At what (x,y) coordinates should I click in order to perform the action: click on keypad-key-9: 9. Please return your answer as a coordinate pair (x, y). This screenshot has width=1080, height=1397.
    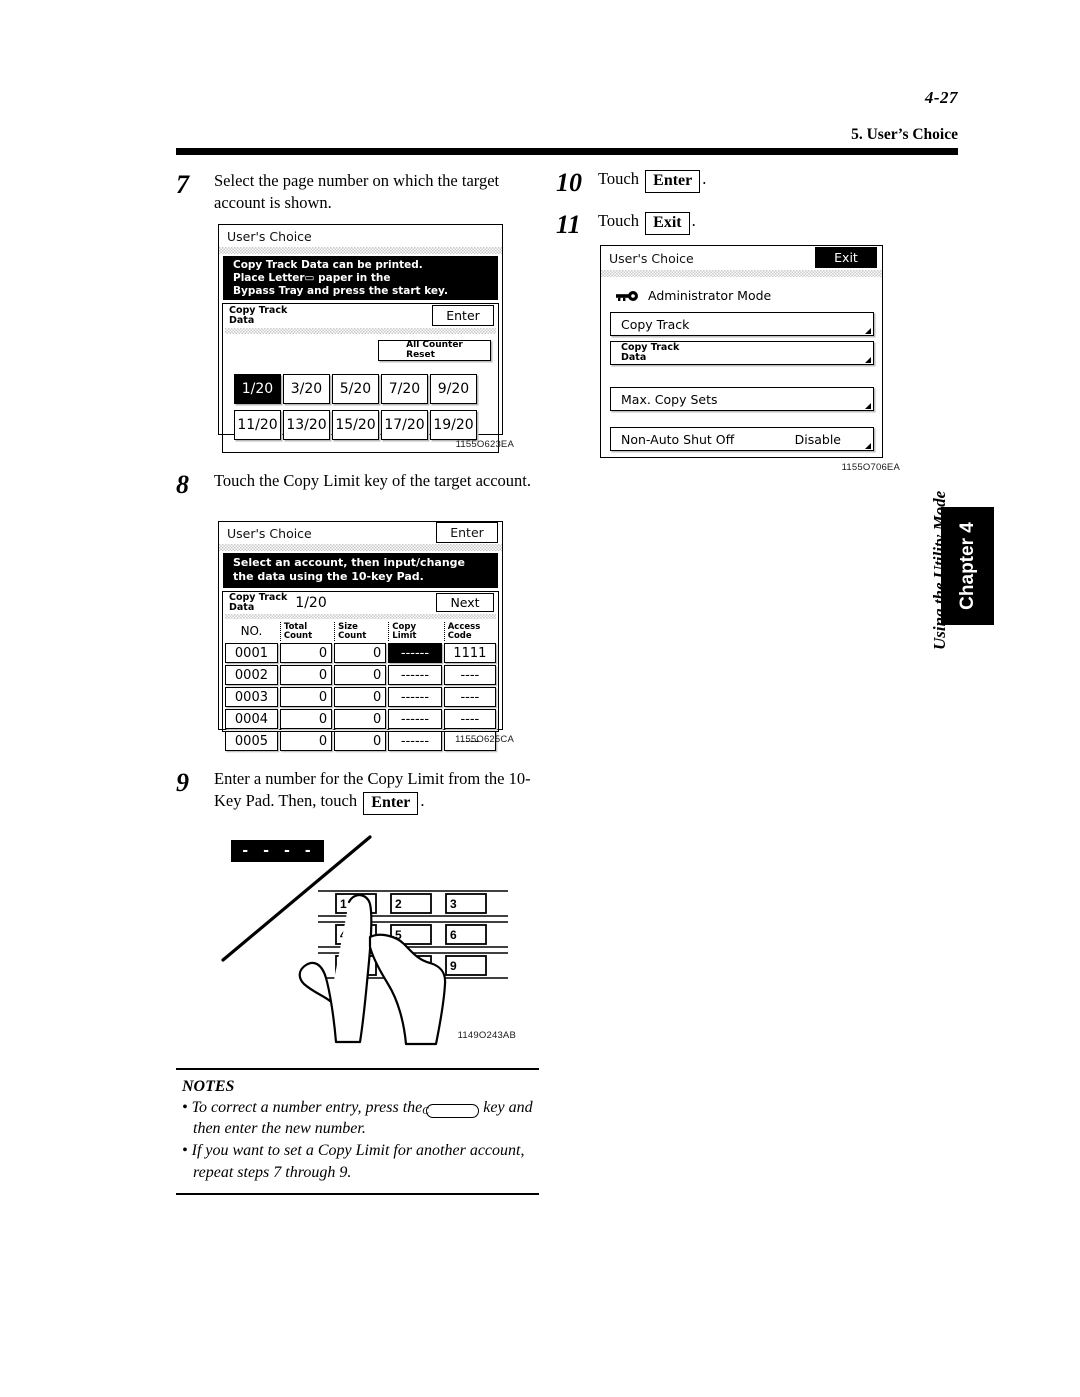
    Looking at the image, I should click on (453, 966).